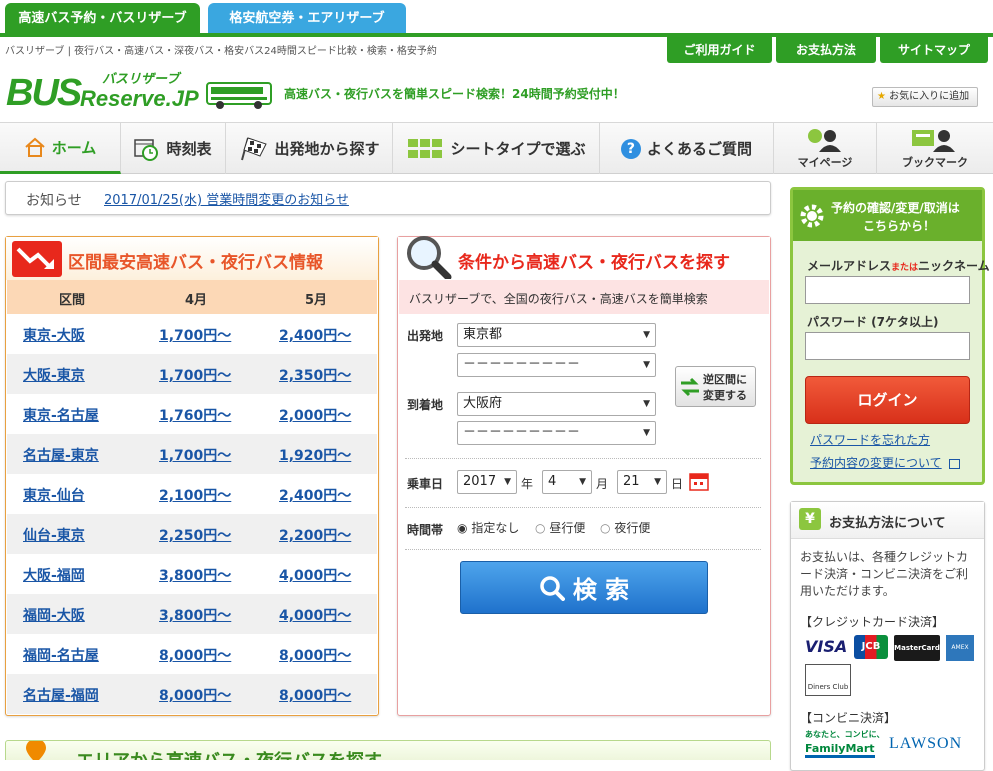 The image size is (993, 771). Describe the element at coordinates (425, 484) in the screenshot. I see `date-label: 乗車日` at that location.